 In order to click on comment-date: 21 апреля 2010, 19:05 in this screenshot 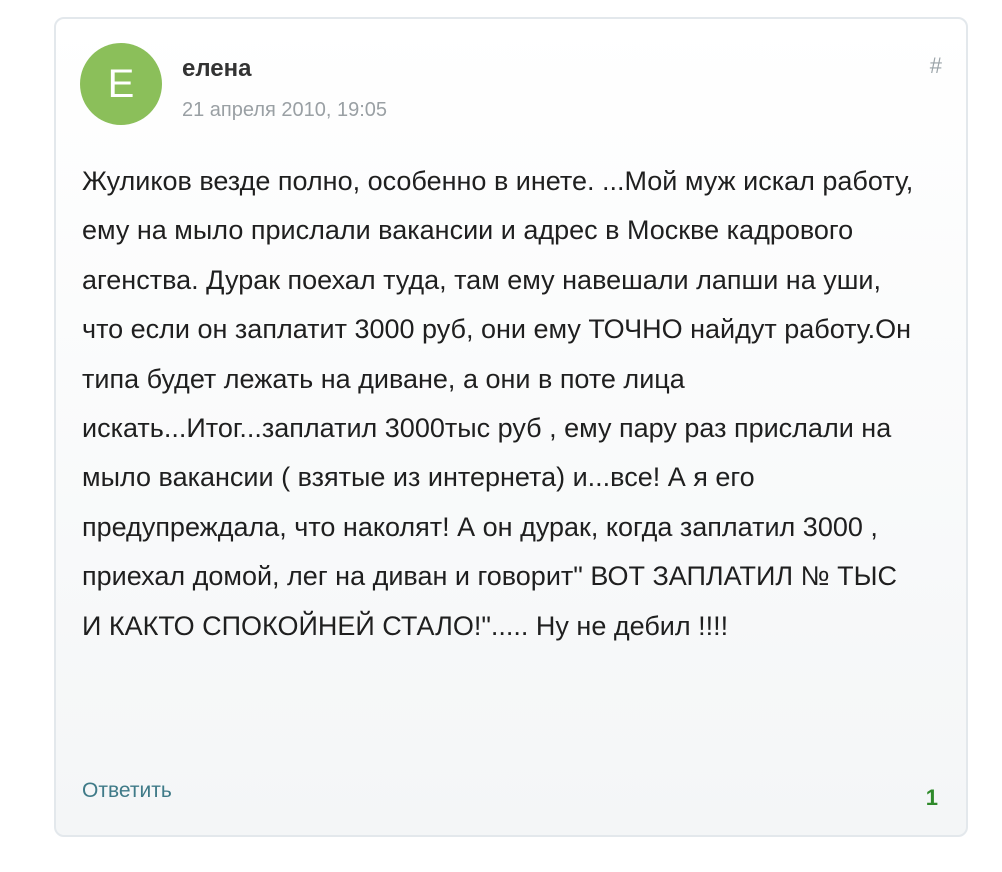, I will do `click(285, 110)`.